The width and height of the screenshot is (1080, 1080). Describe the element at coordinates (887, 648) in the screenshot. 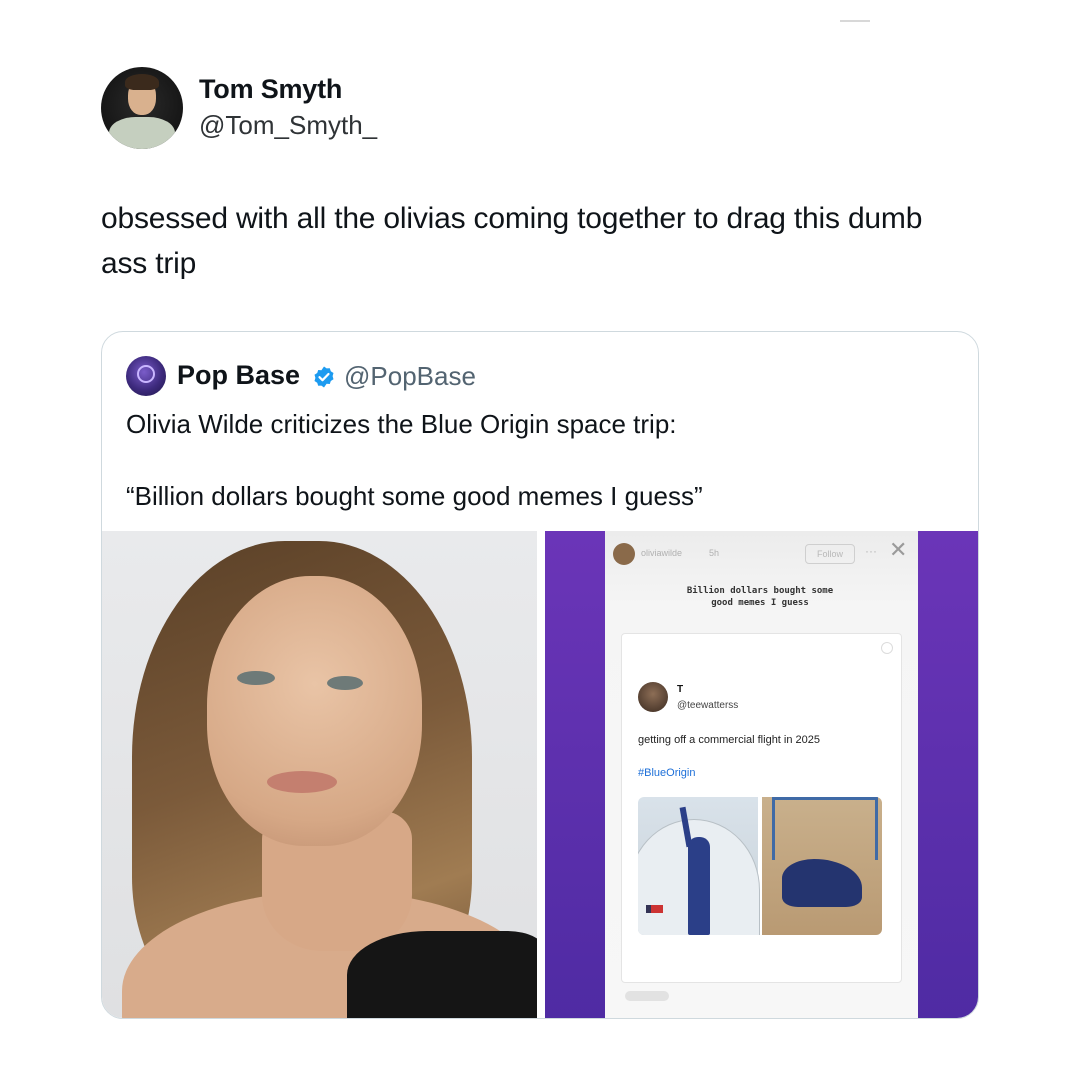

I see `search-icon` at that location.